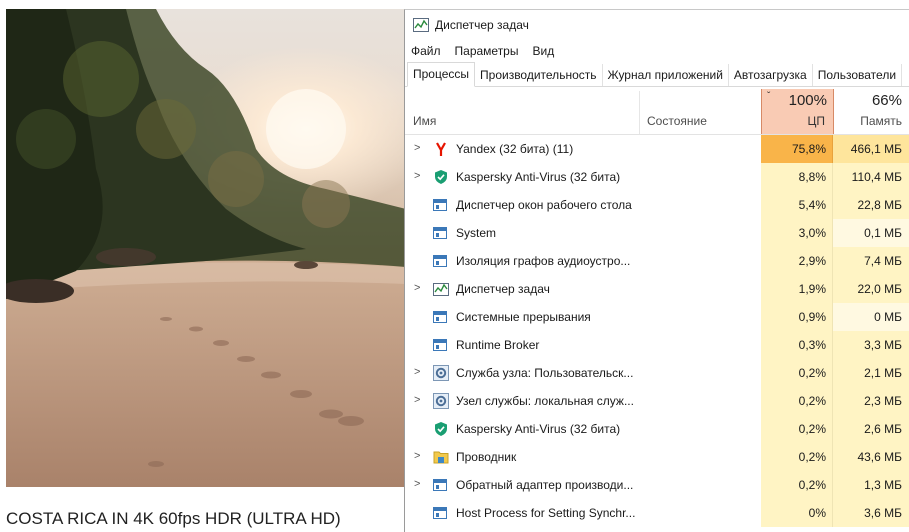 Image resolution: width=909 pixels, height=532 pixels. I want to click on process-cpu: 0,3%, so click(797, 345).